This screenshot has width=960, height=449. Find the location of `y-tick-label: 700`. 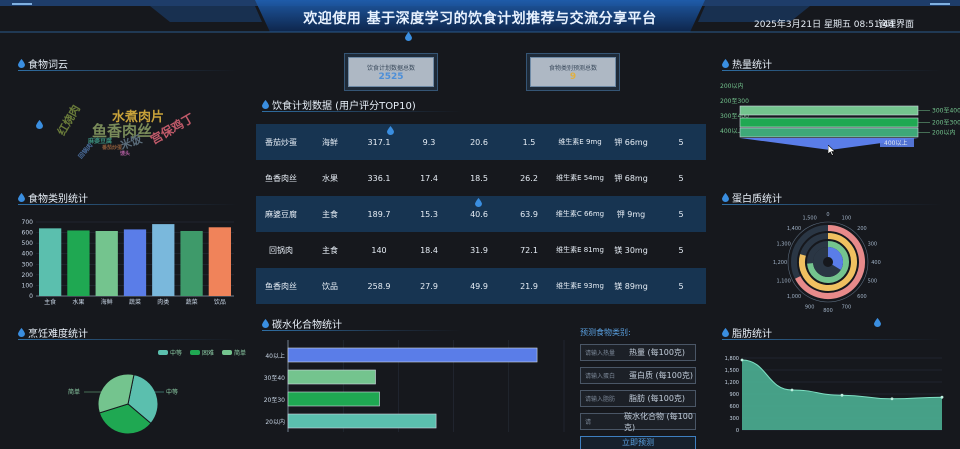

y-tick-label: 700 is located at coordinates (28, 222).